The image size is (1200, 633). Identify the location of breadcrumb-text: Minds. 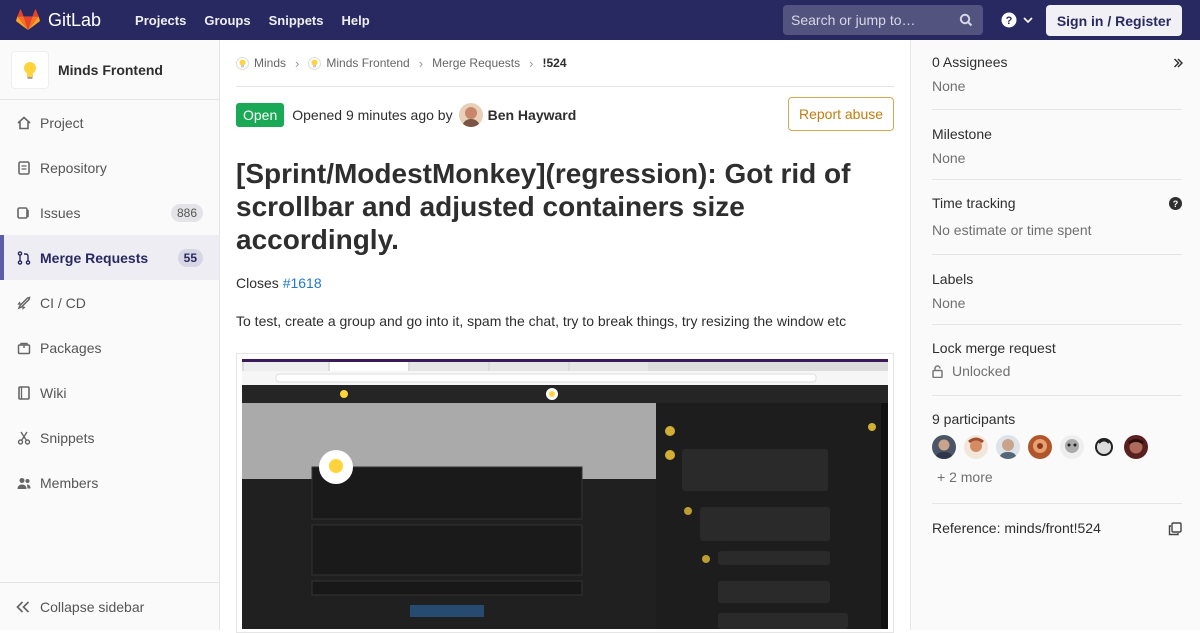
(270, 63).